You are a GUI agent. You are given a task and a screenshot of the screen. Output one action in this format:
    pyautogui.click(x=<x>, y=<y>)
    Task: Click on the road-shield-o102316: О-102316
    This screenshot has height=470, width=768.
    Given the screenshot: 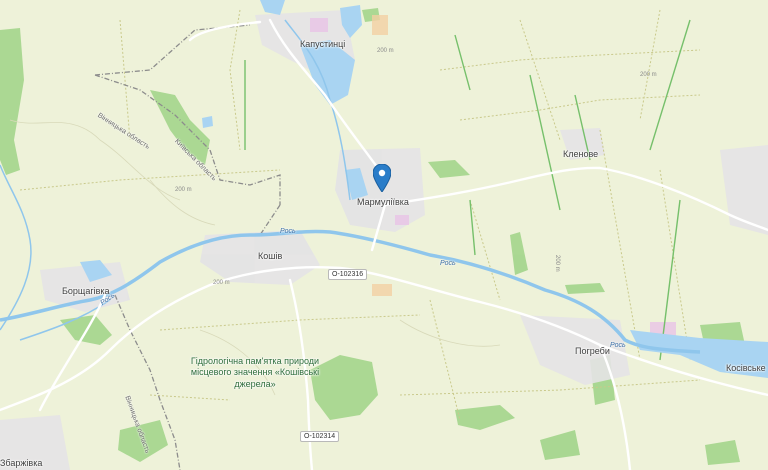 What is the action you would take?
    pyautogui.click(x=348, y=274)
    